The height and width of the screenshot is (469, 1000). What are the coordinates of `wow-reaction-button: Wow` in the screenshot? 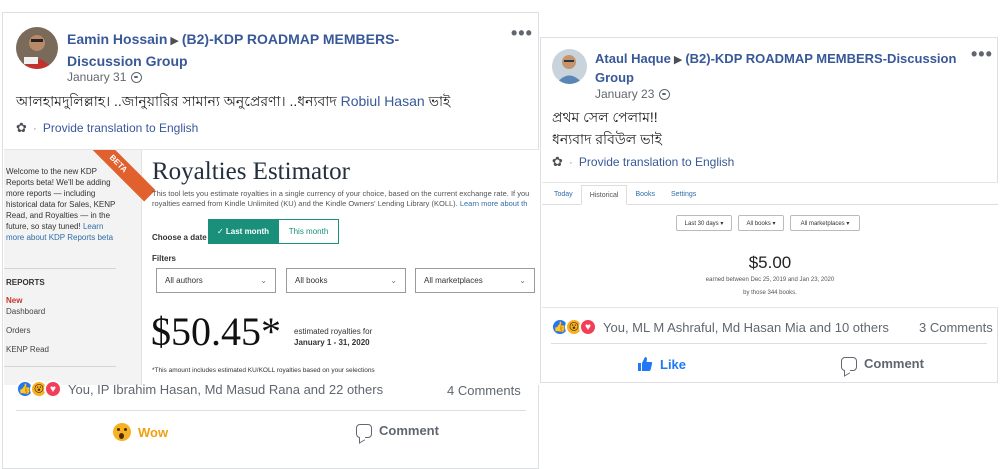 It's located at (140, 432).